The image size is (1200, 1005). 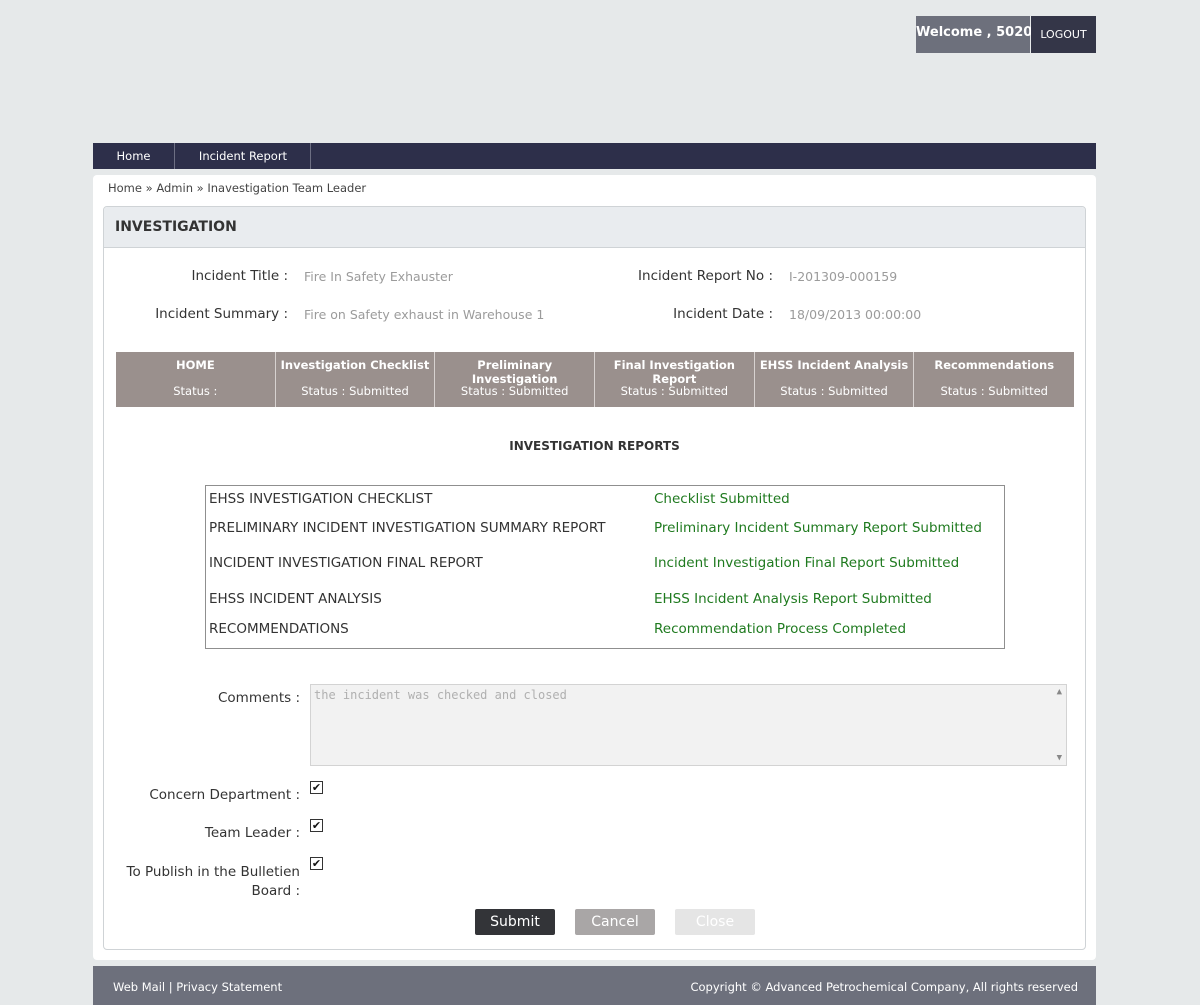 What do you see at coordinates (195, 391) in the screenshot?
I see `tab-status: Status :` at bounding box center [195, 391].